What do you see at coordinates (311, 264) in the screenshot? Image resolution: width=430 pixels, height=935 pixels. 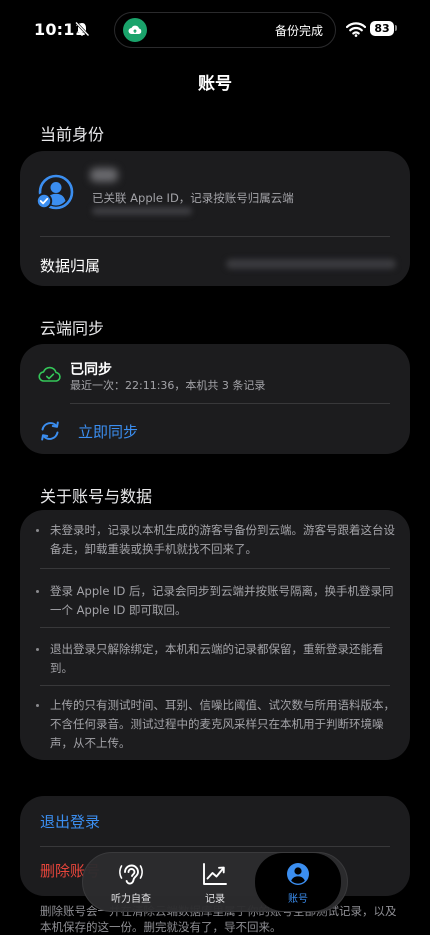 I see `data-owner-value-redacted` at bounding box center [311, 264].